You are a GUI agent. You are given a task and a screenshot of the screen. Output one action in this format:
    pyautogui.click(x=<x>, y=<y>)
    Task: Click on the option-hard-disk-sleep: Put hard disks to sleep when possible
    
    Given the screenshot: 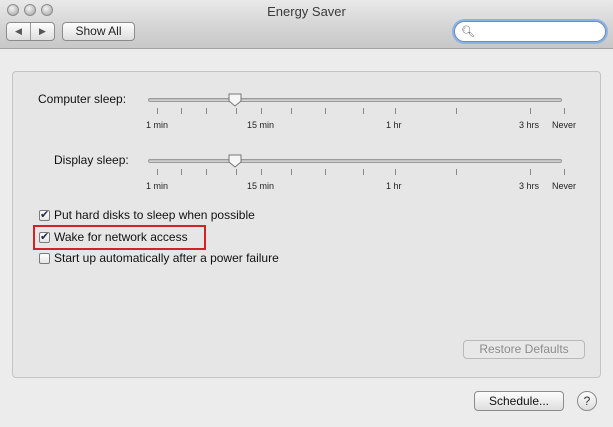 What is the action you would take?
    pyautogui.click(x=147, y=215)
    